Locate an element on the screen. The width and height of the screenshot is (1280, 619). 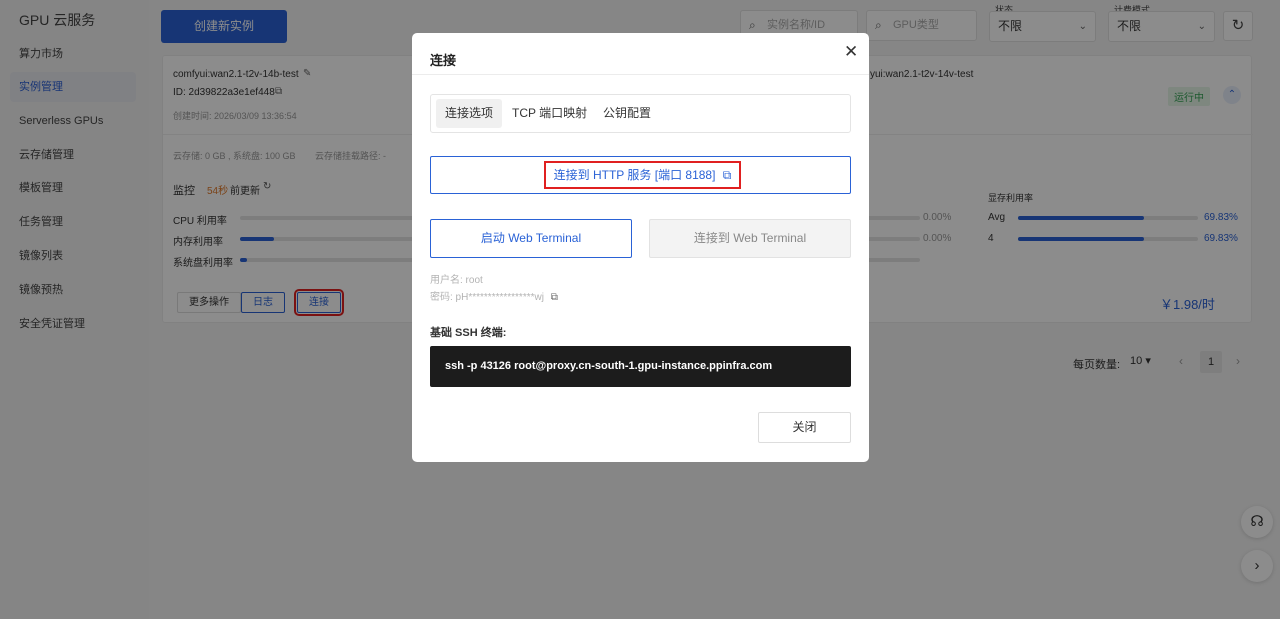
http-service-button: 连接到 HTTP 服务 [端口 8188] ⧉ is located at coordinates (640, 175).